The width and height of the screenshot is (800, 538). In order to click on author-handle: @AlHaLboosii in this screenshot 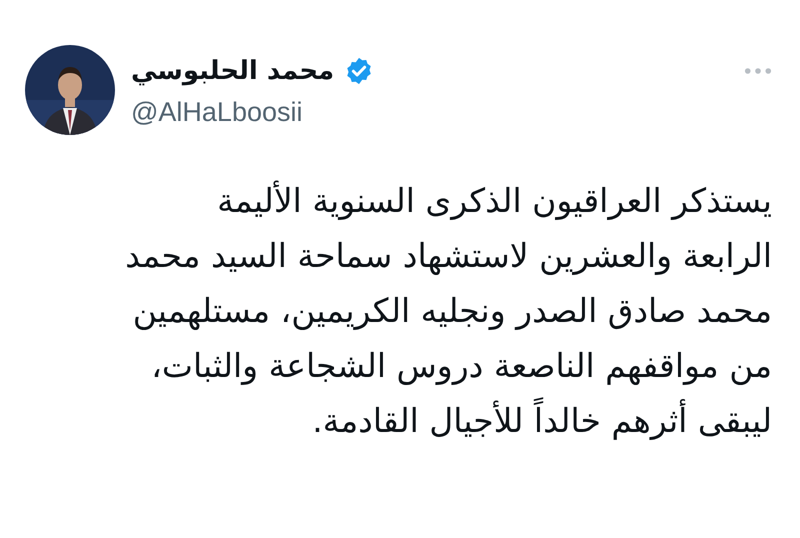, I will do `click(217, 112)`.